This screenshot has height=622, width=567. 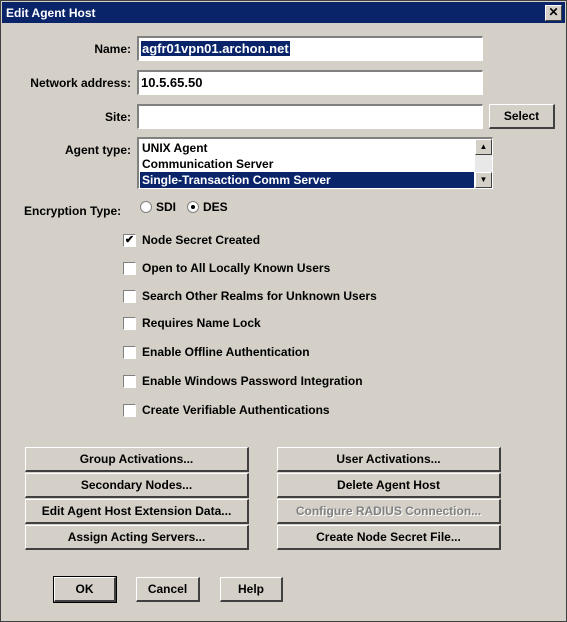 I want to click on radio-sdi, so click(x=146, y=207).